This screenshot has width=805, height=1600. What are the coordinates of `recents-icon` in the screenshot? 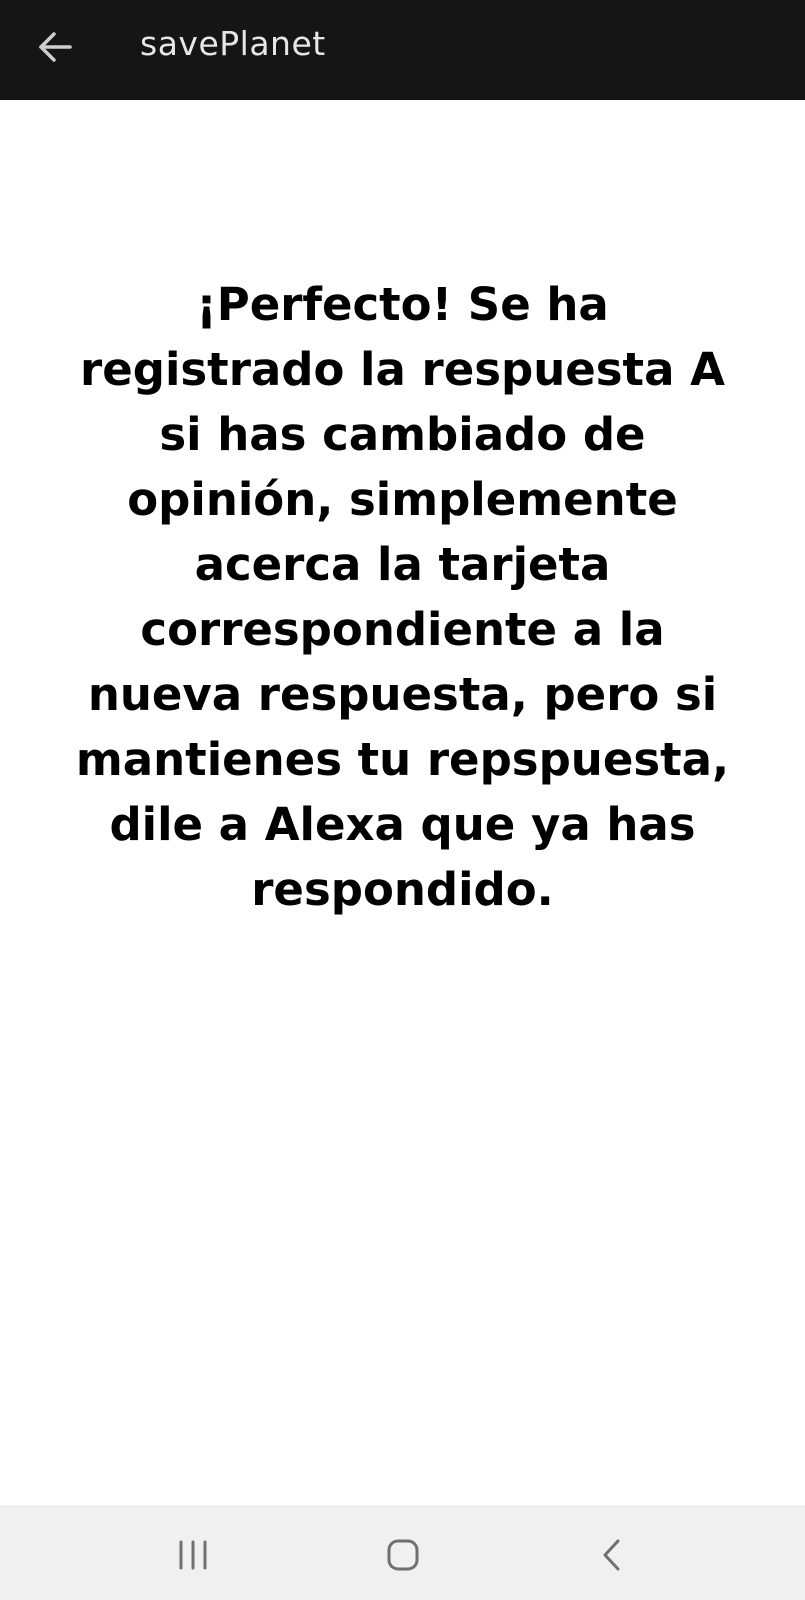 It's located at (193, 1555).